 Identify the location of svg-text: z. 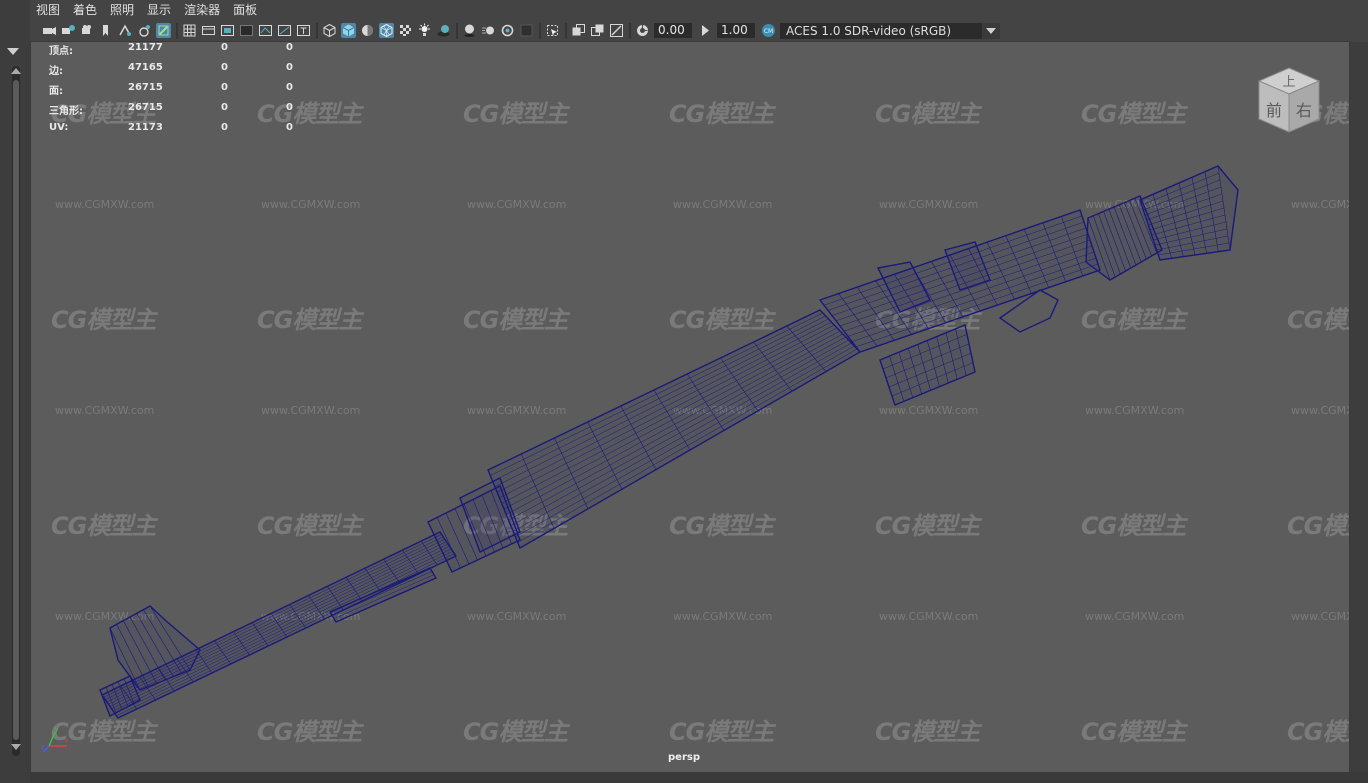
(42, 747).